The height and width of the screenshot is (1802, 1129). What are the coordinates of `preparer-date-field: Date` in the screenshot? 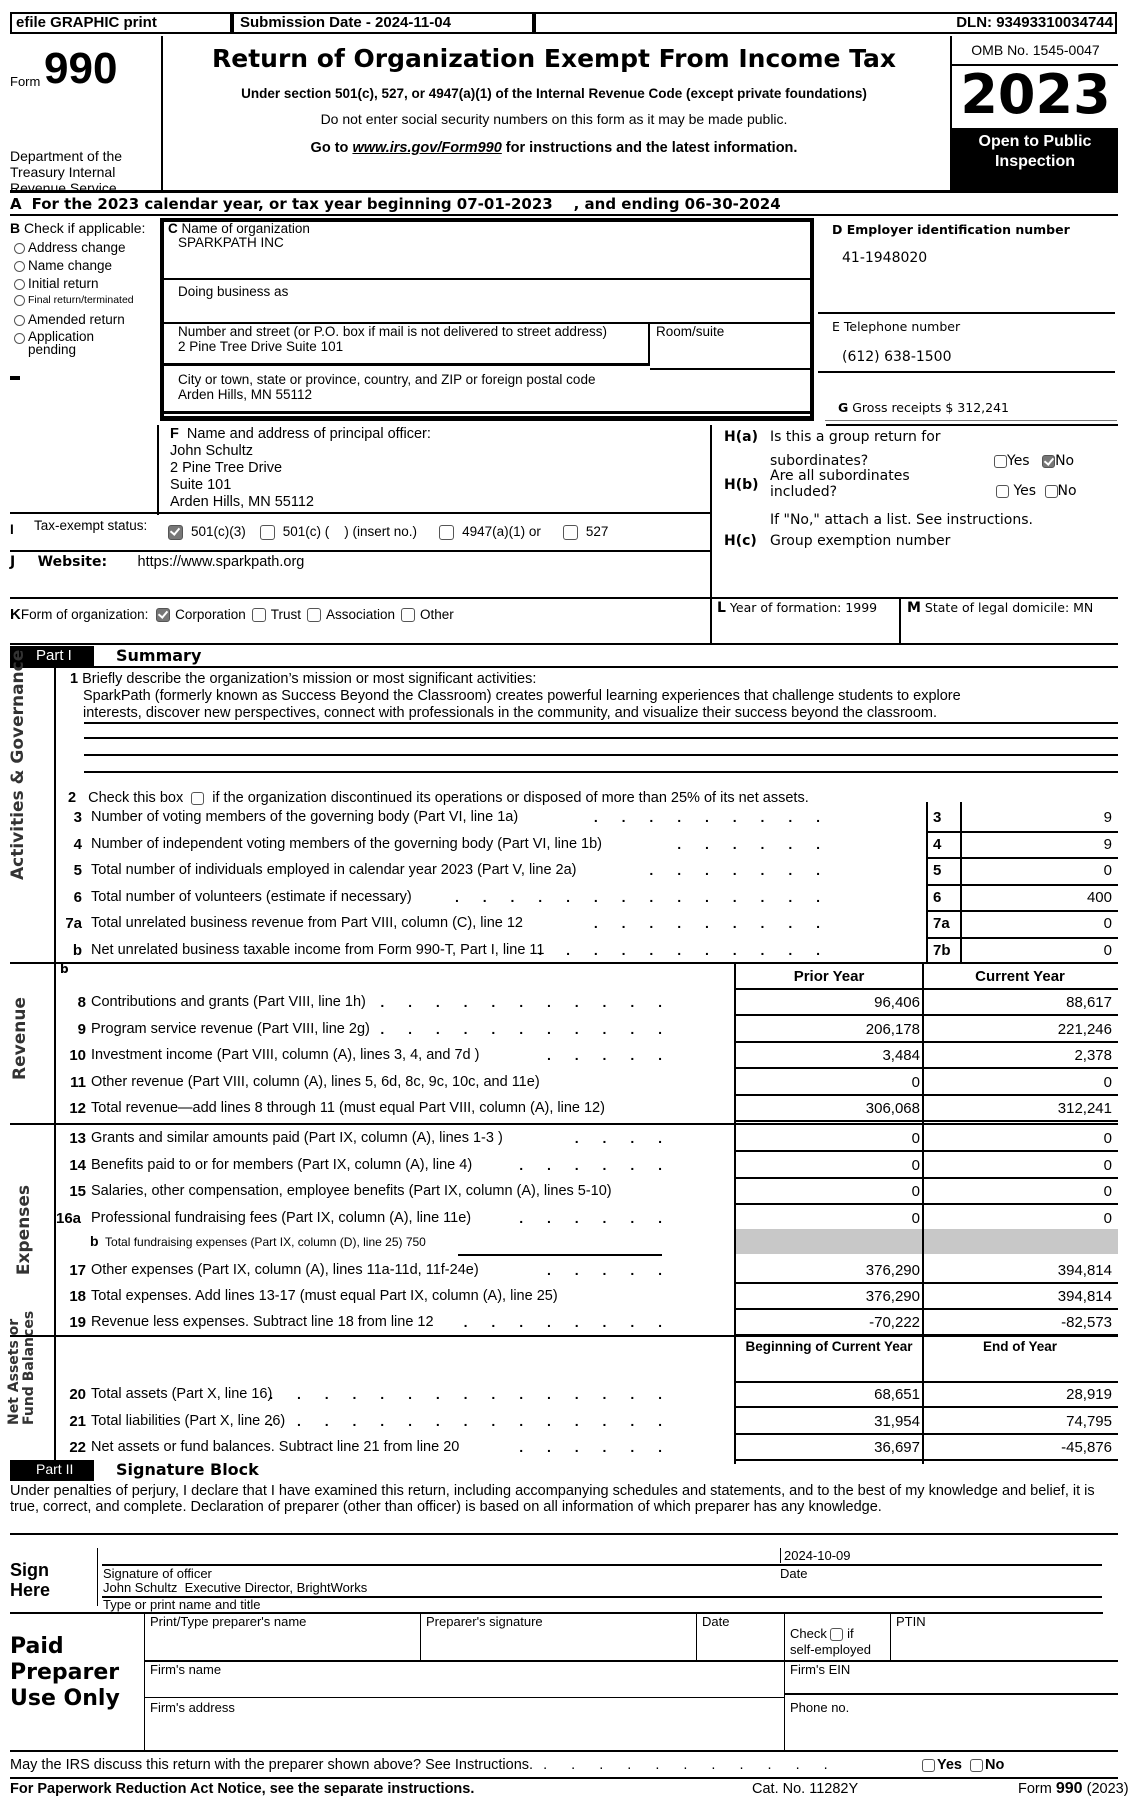 It's located at (742, 1637).